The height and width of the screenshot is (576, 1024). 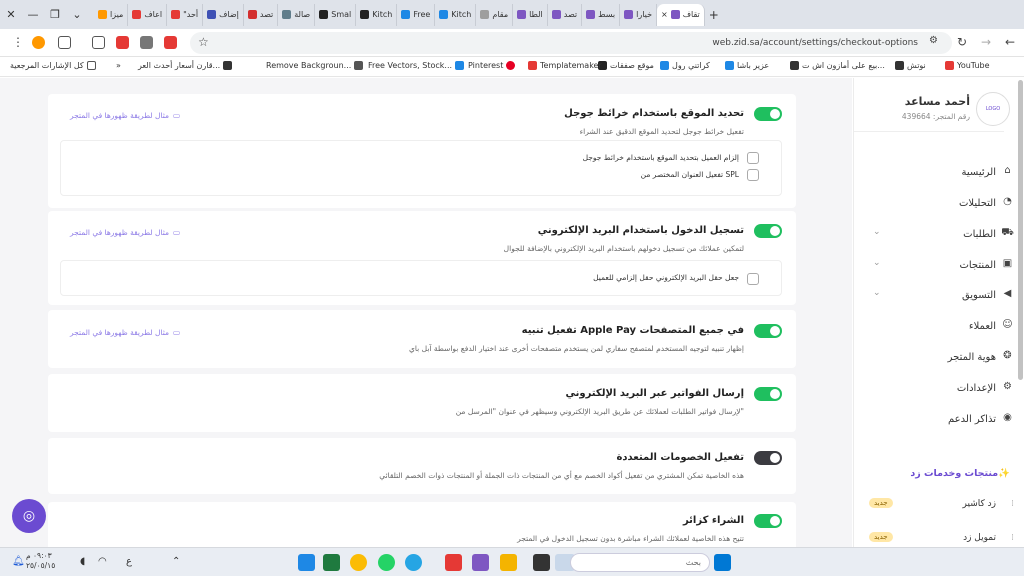 What do you see at coordinates (938, 419) in the screenshot?
I see `sidebar-item-support-tickets: تذاكر الدعم ◉` at bounding box center [938, 419].